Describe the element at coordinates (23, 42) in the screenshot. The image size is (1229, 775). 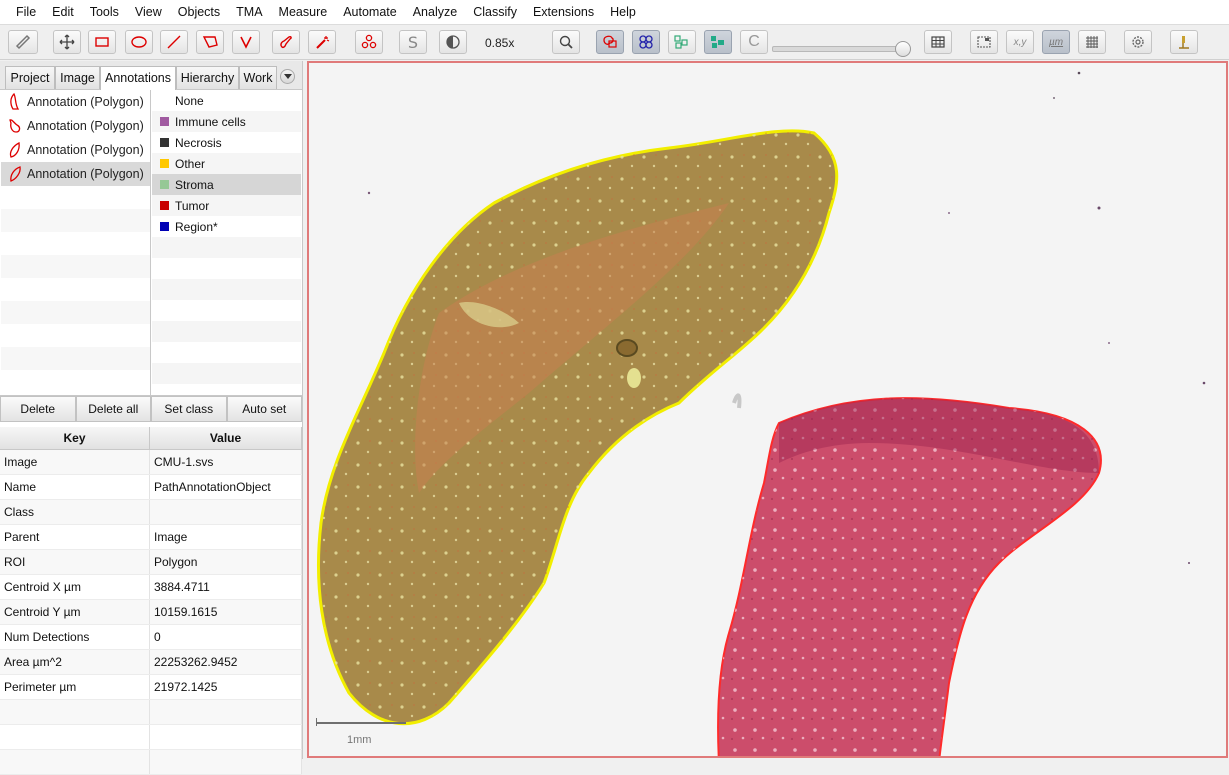
I see `analysis-pane-toggle-button` at that location.